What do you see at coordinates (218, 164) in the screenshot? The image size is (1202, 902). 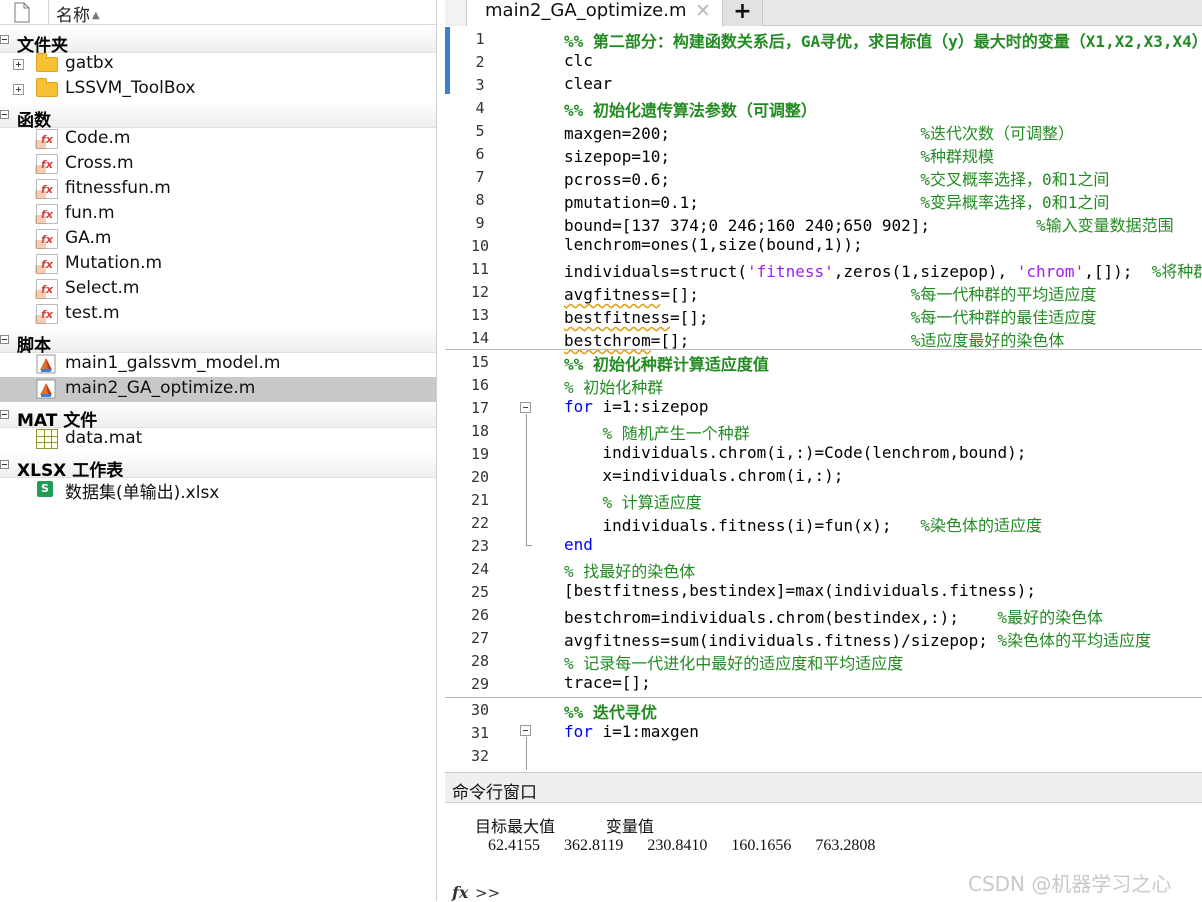 I see `file-item-cross: fx Cross.m` at bounding box center [218, 164].